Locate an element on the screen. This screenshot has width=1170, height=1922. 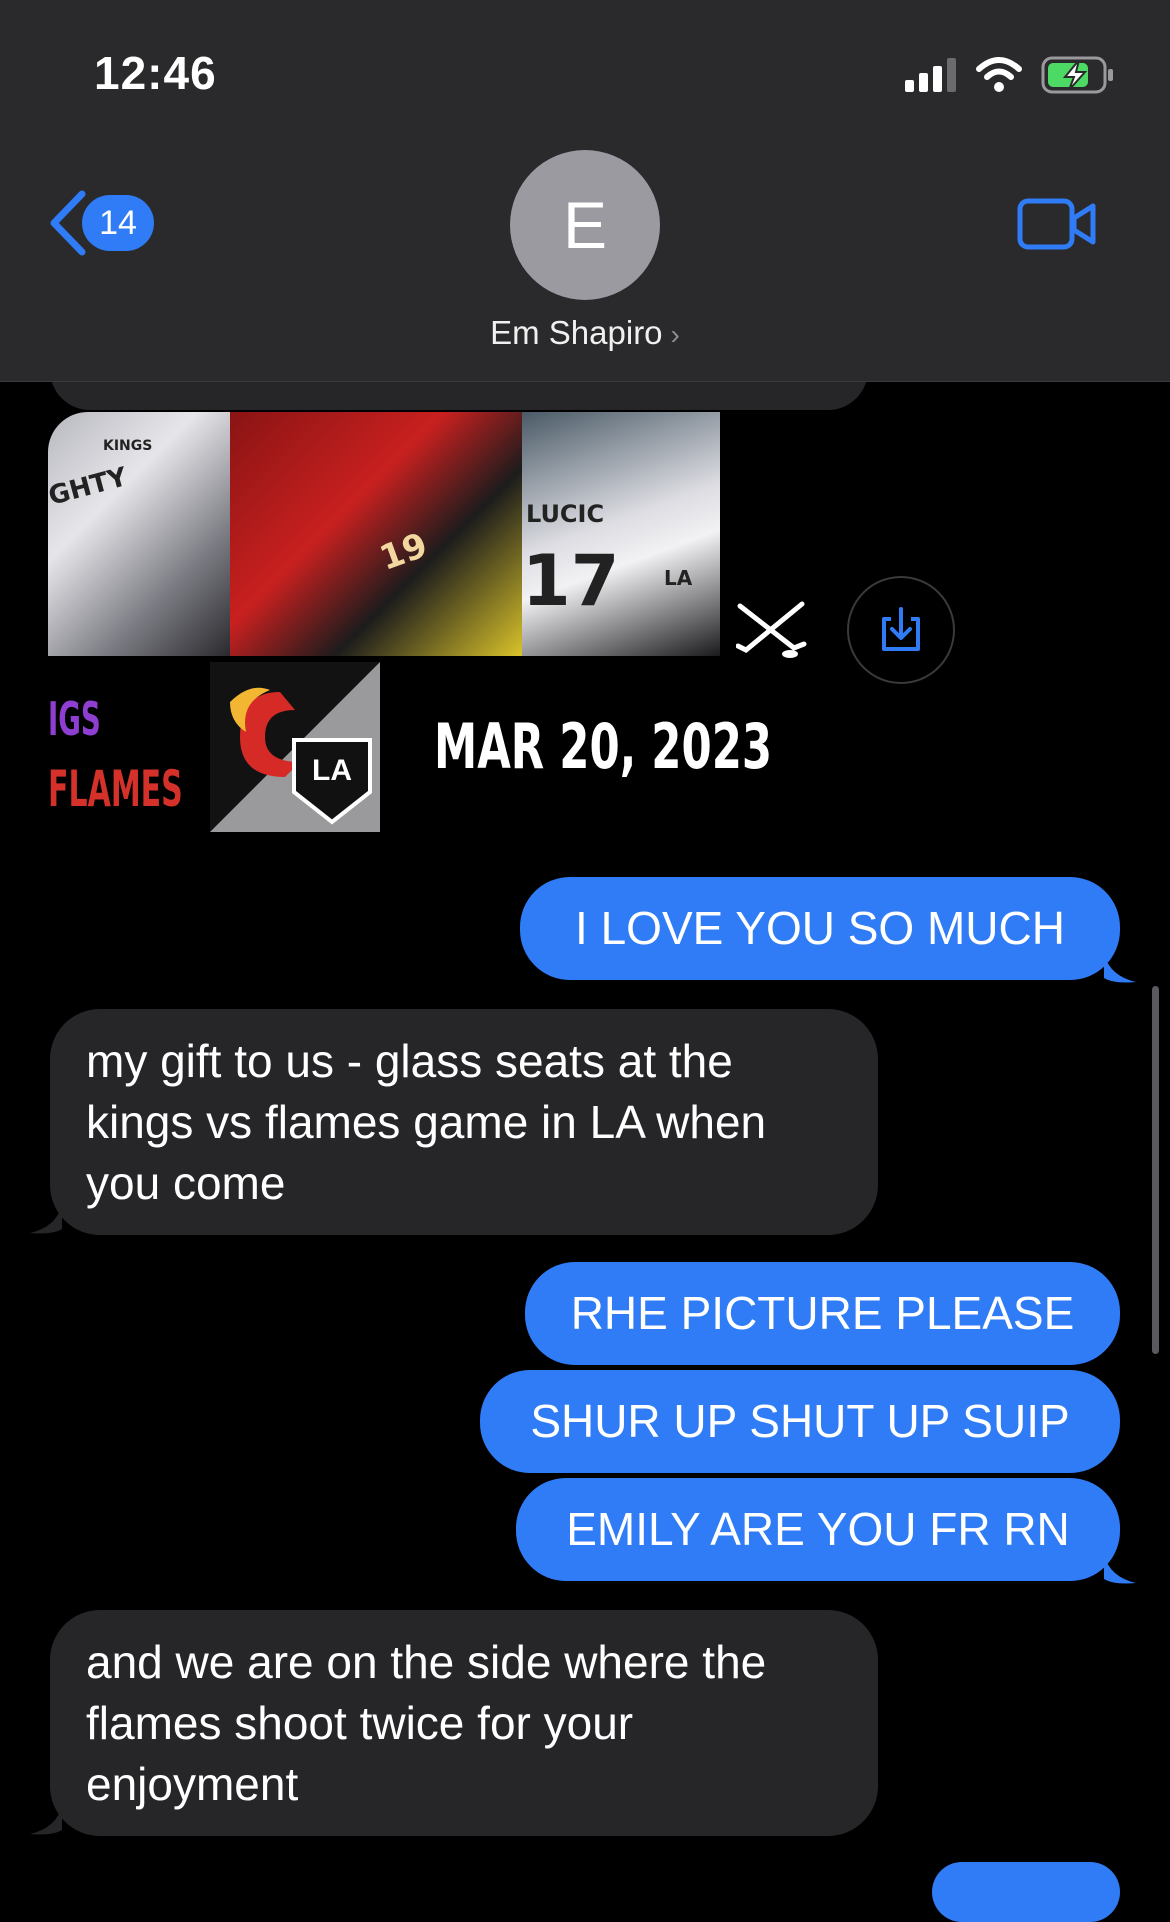
jersey-name: LUCIC is located at coordinates (565, 514).